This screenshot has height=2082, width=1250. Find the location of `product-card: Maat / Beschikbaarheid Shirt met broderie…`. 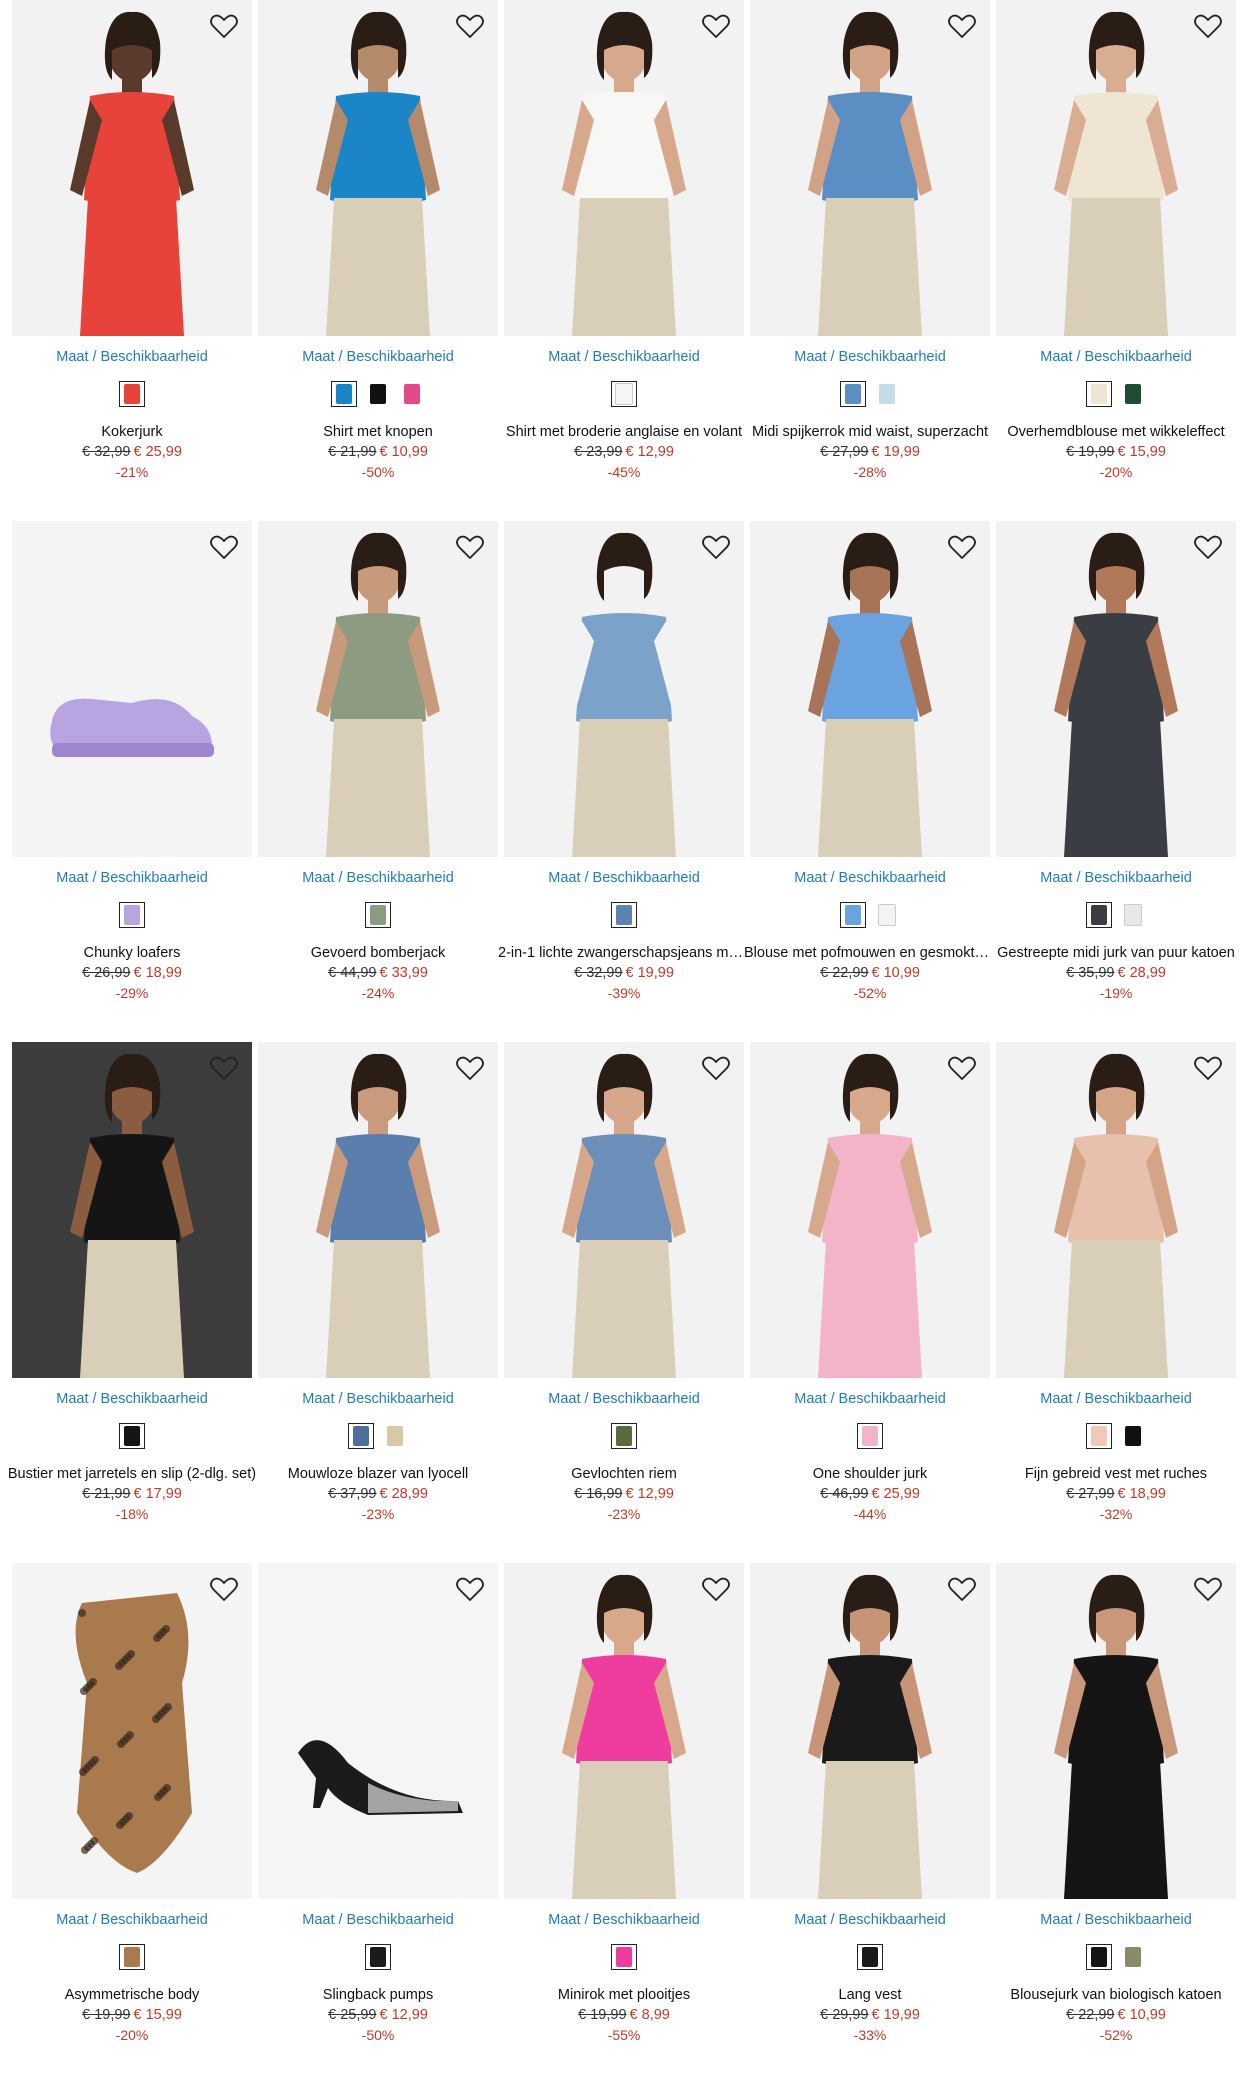

product-card: Maat / Beschikbaarheid Shirt met broderie… is located at coordinates (624, 245).